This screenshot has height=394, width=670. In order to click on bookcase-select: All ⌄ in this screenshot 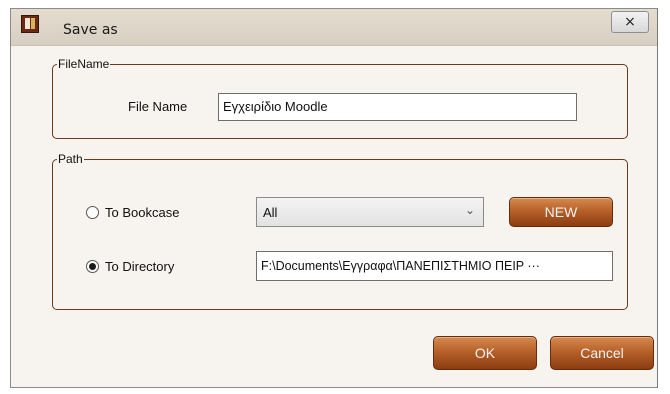, I will do `click(370, 212)`.